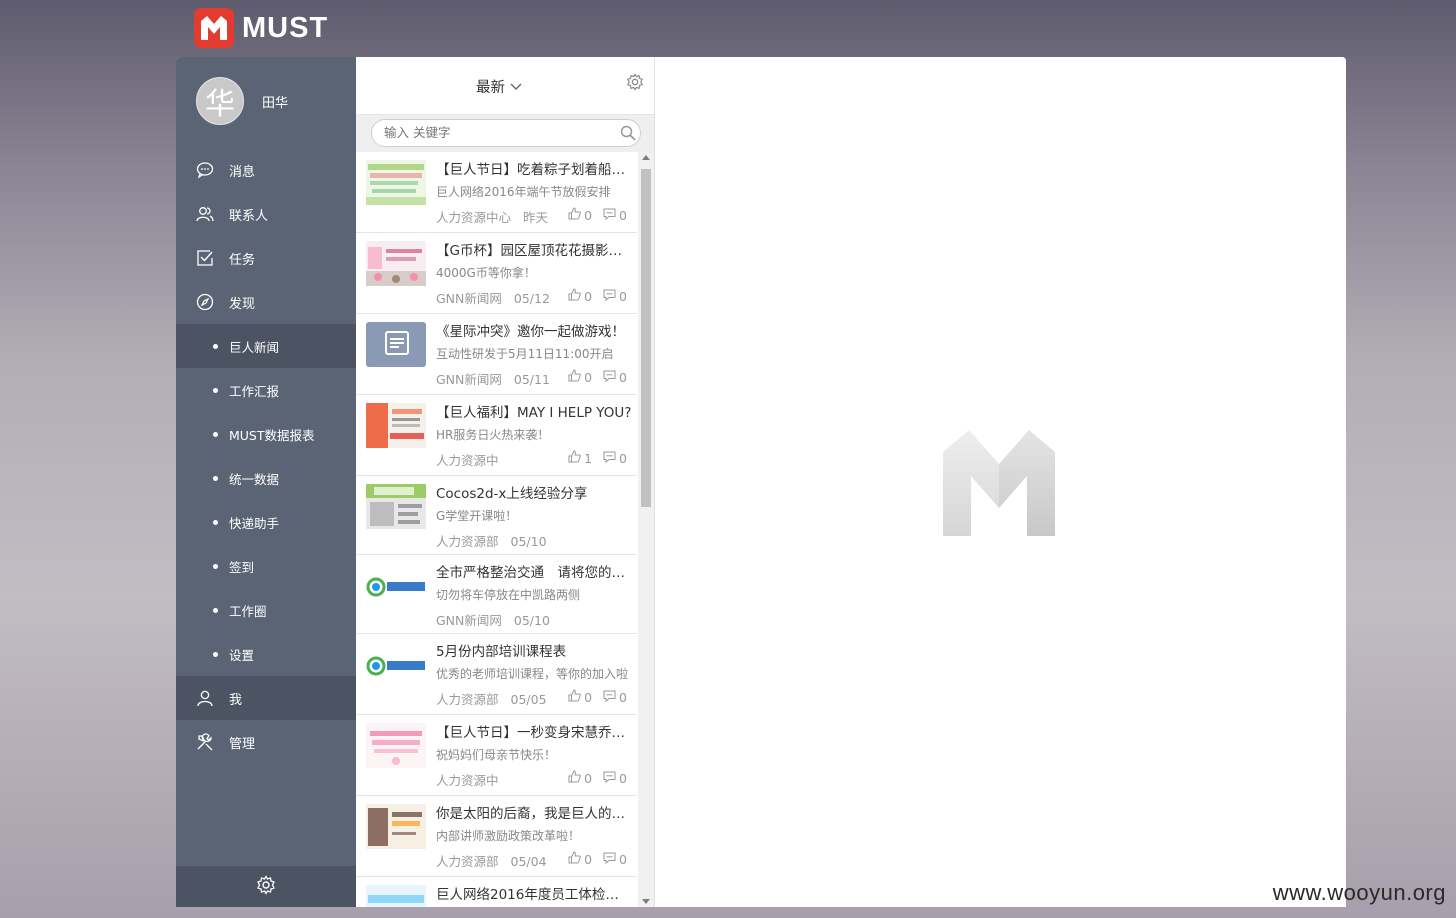 The width and height of the screenshot is (1456, 918). I want to click on sidebar-subitem-work-circle: 工作圈, so click(266, 610).